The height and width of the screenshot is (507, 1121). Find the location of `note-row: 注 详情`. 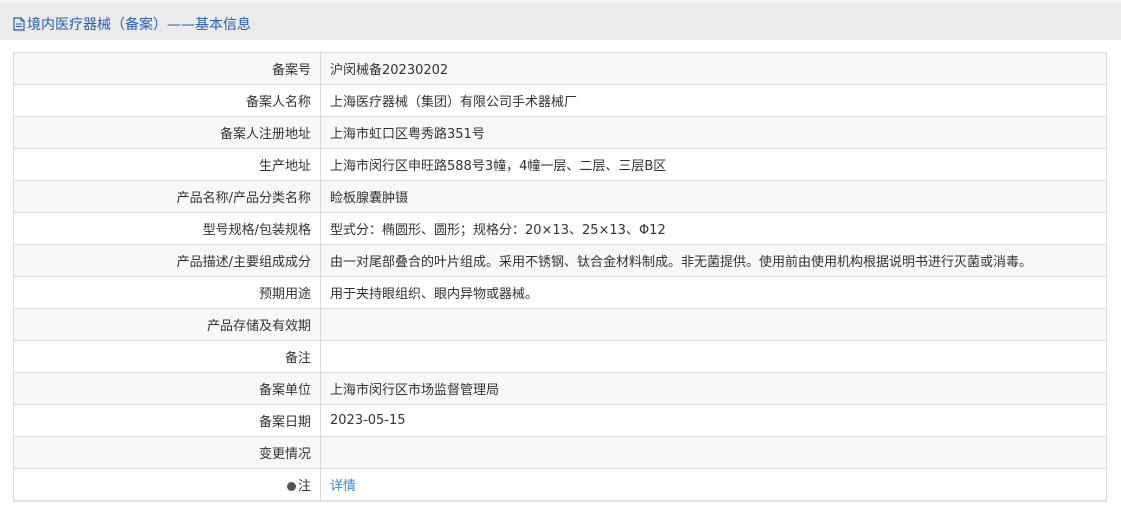

note-row: 注 详情 is located at coordinates (560, 484).